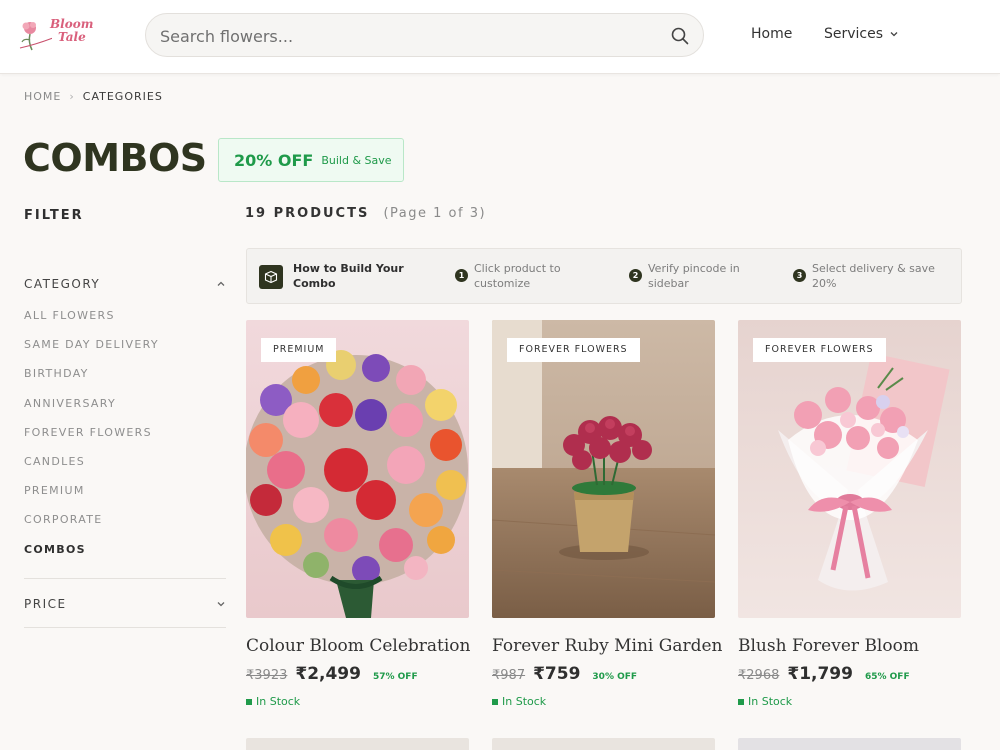 This screenshot has width=1000, height=750. Describe the element at coordinates (91, 410) in the screenshot. I see `category-item-anniversary: ANNIVERSARY` at that location.